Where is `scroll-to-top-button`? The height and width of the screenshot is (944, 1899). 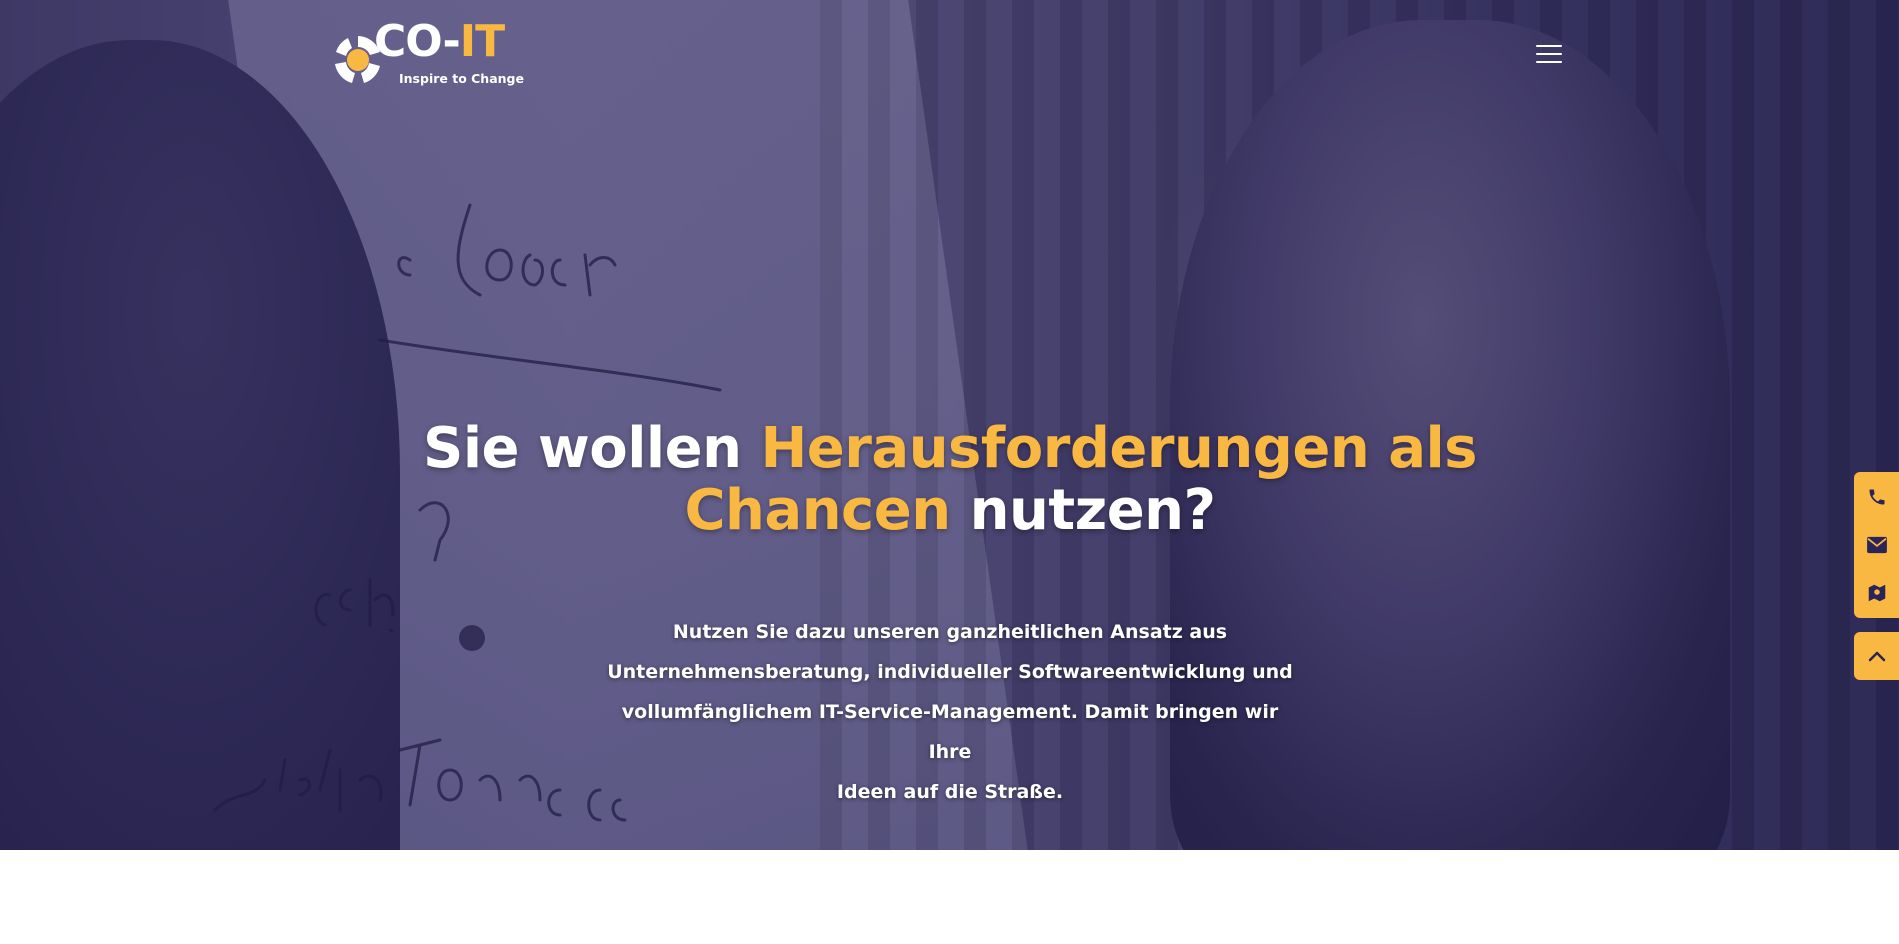
scroll-to-top-button is located at coordinates (1876, 656).